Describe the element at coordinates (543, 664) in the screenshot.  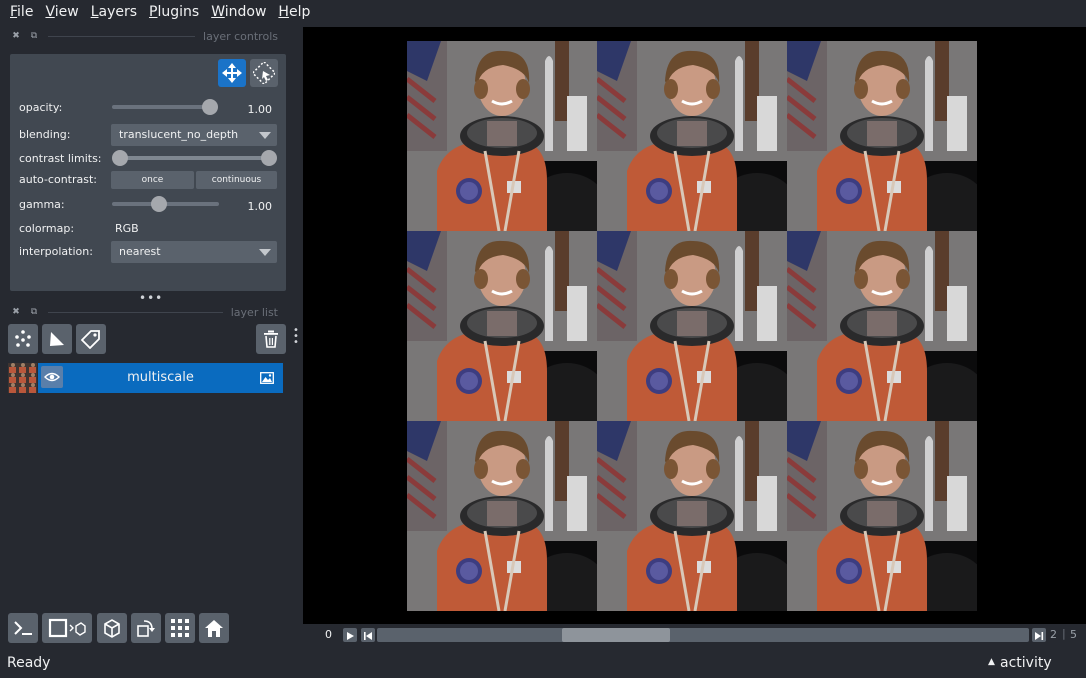
I see `status-bar: Ready ▲ activity` at that location.